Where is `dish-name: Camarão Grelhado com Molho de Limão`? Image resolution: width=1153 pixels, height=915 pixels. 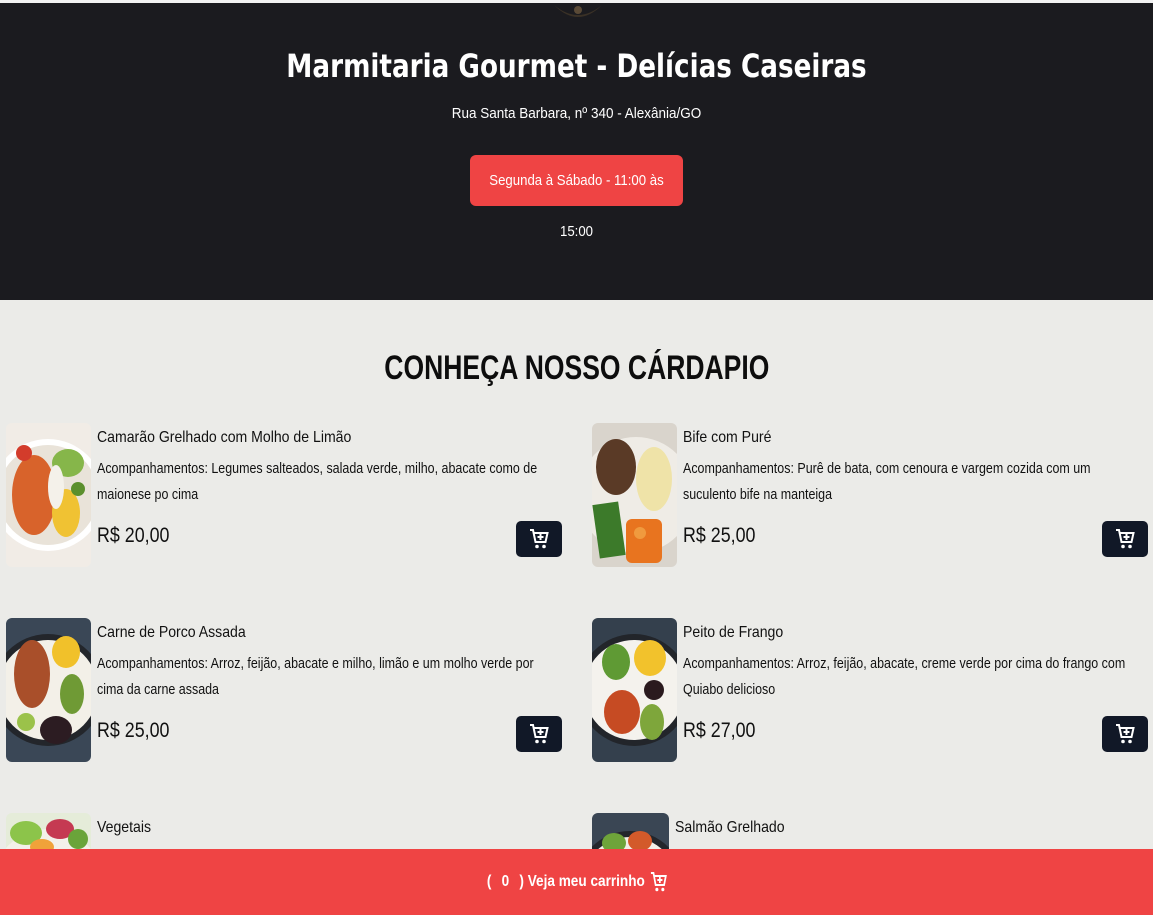
dish-name: Camarão Grelhado com Molho de Limão is located at coordinates (224, 437).